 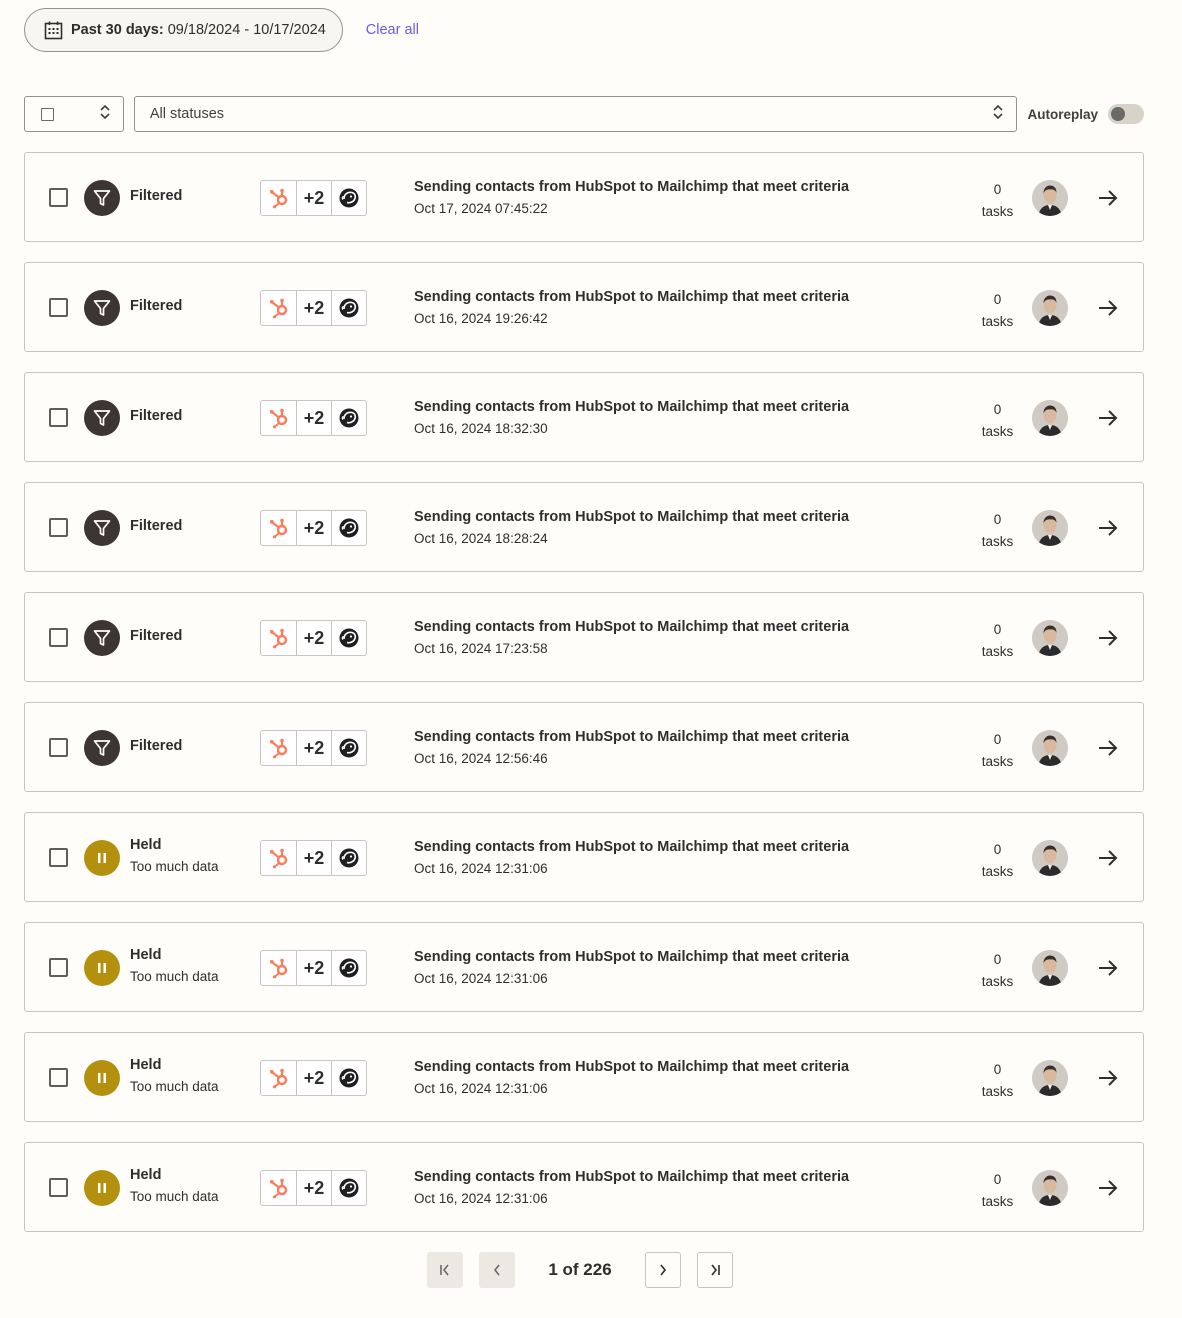 What do you see at coordinates (117, 30) in the screenshot?
I see `date-filter-label: Past 30 days:` at bounding box center [117, 30].